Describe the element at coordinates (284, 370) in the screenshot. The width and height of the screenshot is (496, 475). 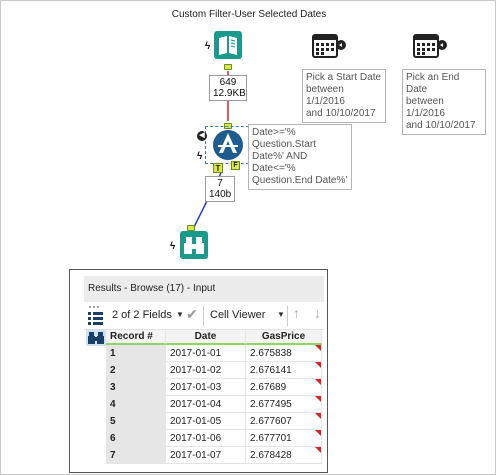
I see `gasprice-cell: 2.676141` at that location.